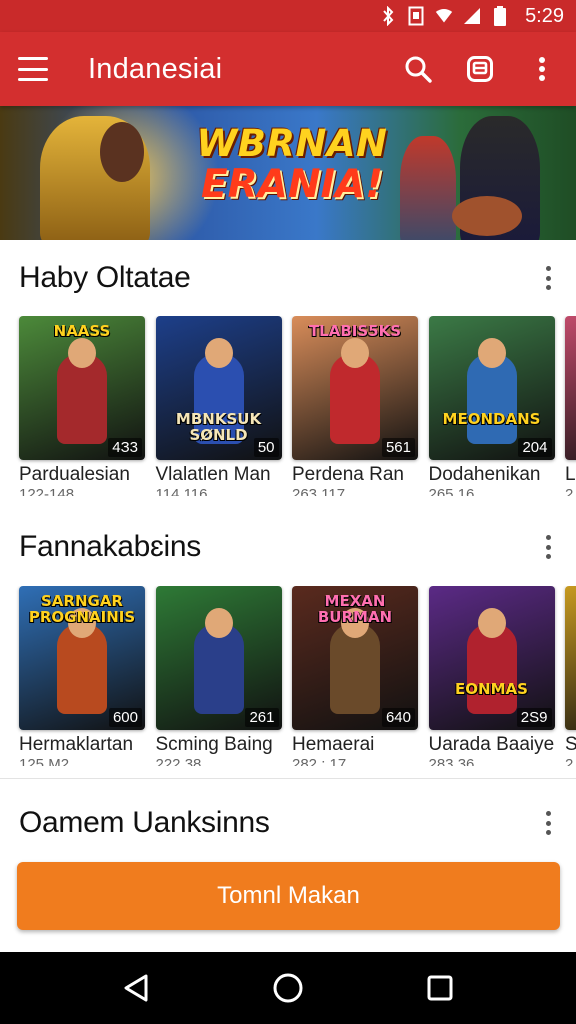  I want to click on system-nav-bar, so click(288, 988).